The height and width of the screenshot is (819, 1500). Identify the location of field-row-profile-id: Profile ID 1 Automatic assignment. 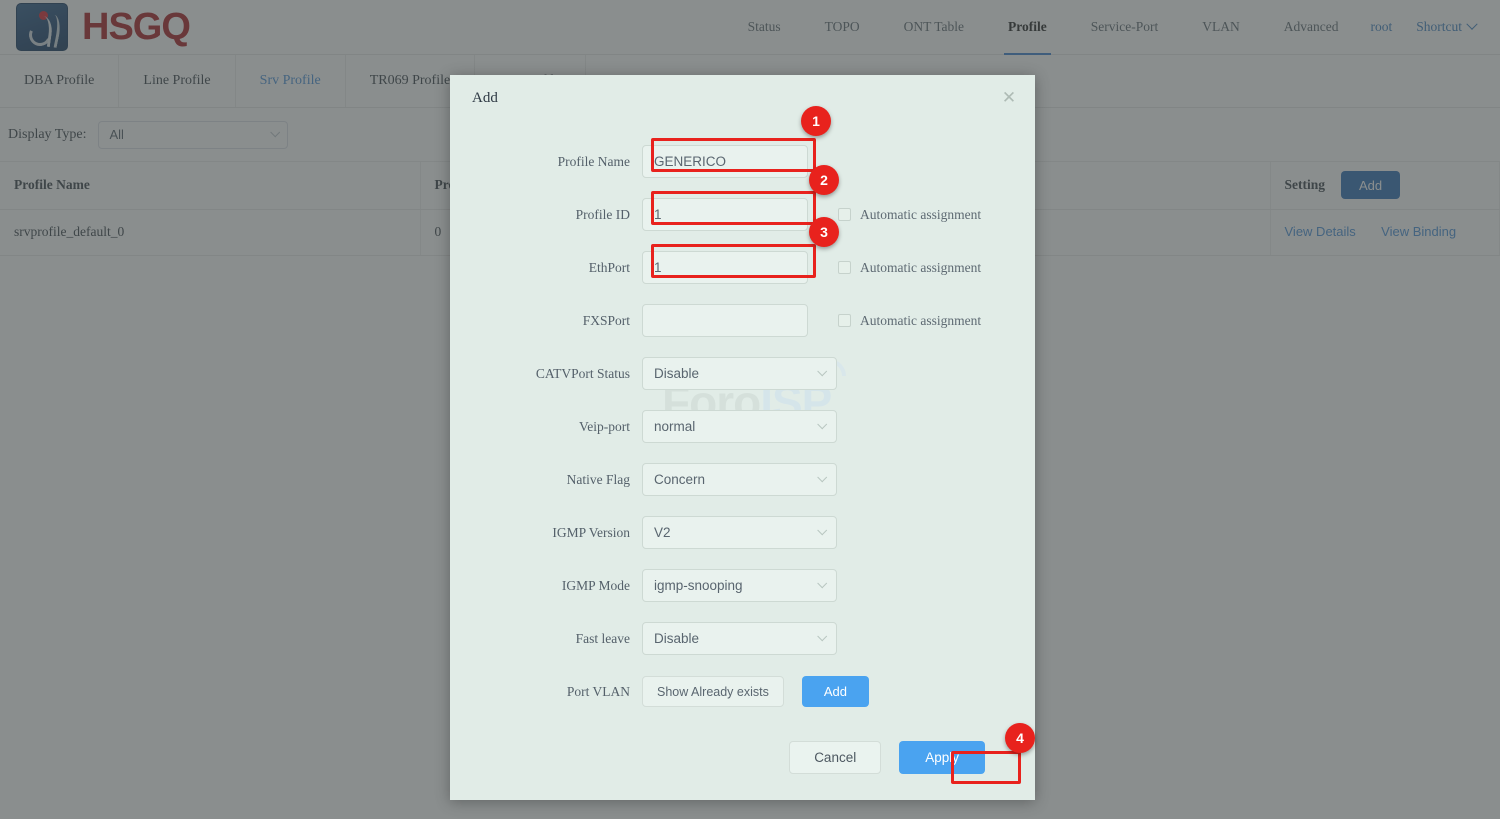
(742, 214).